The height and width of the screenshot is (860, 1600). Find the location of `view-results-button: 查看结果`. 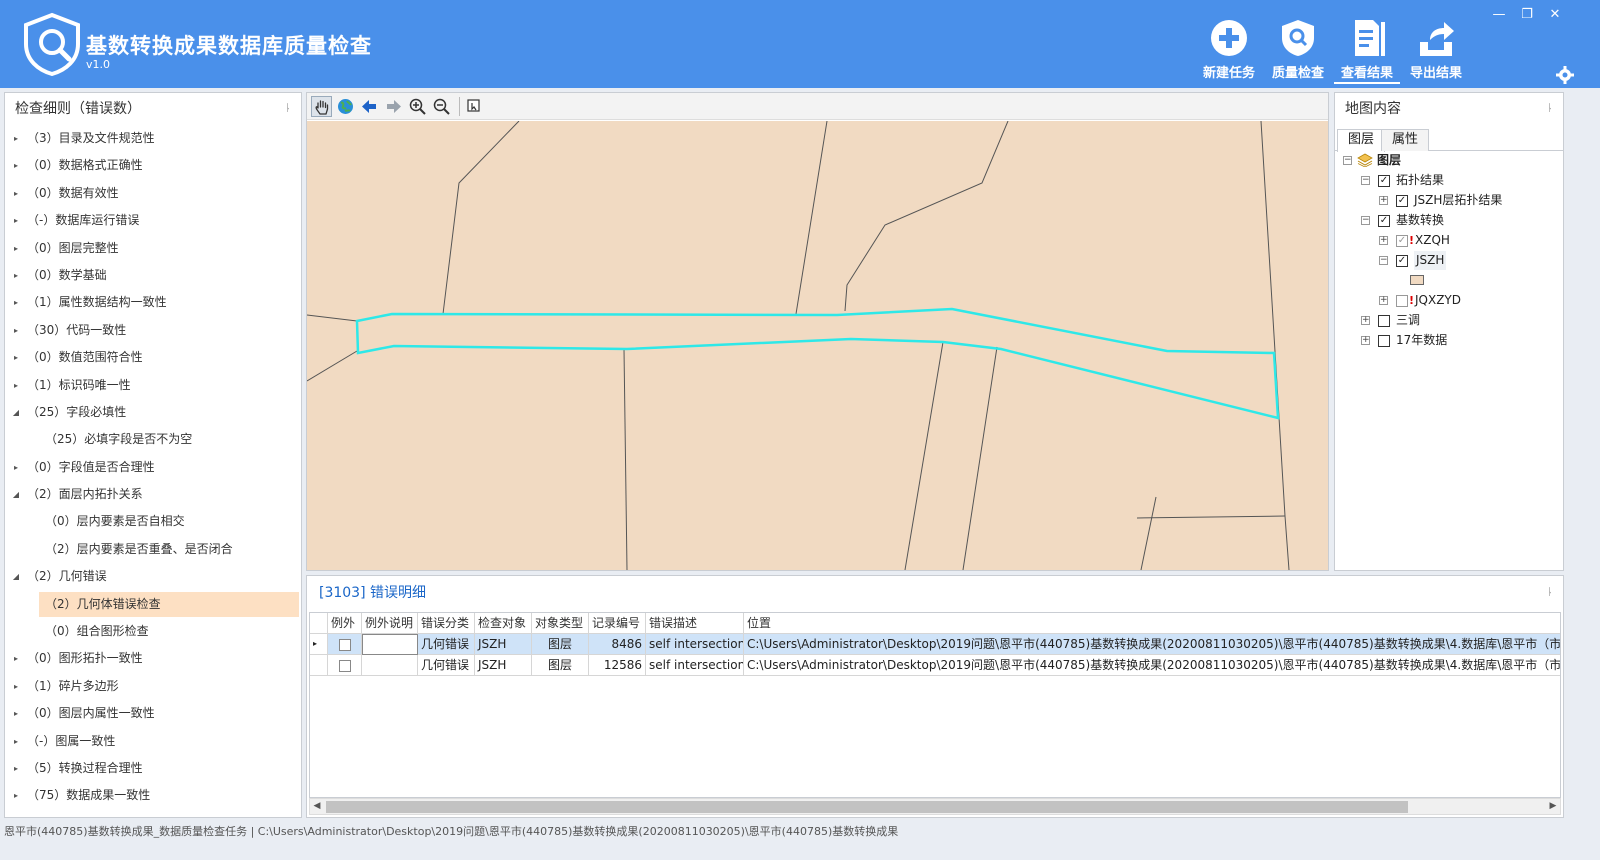

view-results-button: 查看结果 is located at coordinates (1367, 51).